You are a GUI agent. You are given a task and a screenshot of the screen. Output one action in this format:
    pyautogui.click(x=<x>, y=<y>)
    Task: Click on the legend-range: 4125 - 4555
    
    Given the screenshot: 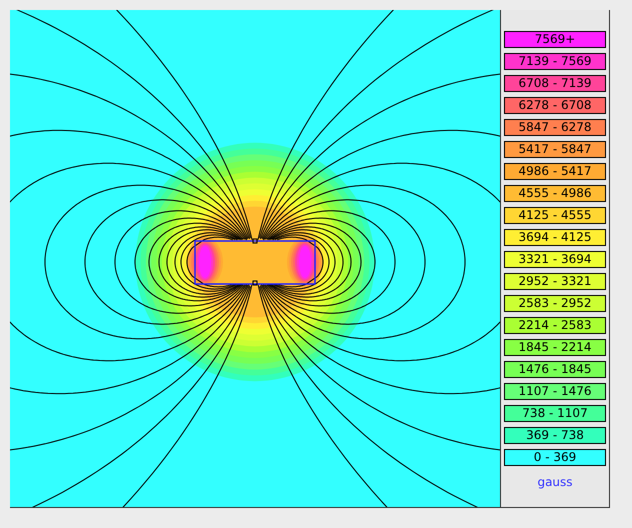 What is the action you would take?
    pyautogui.click(x=555, y=215)
    